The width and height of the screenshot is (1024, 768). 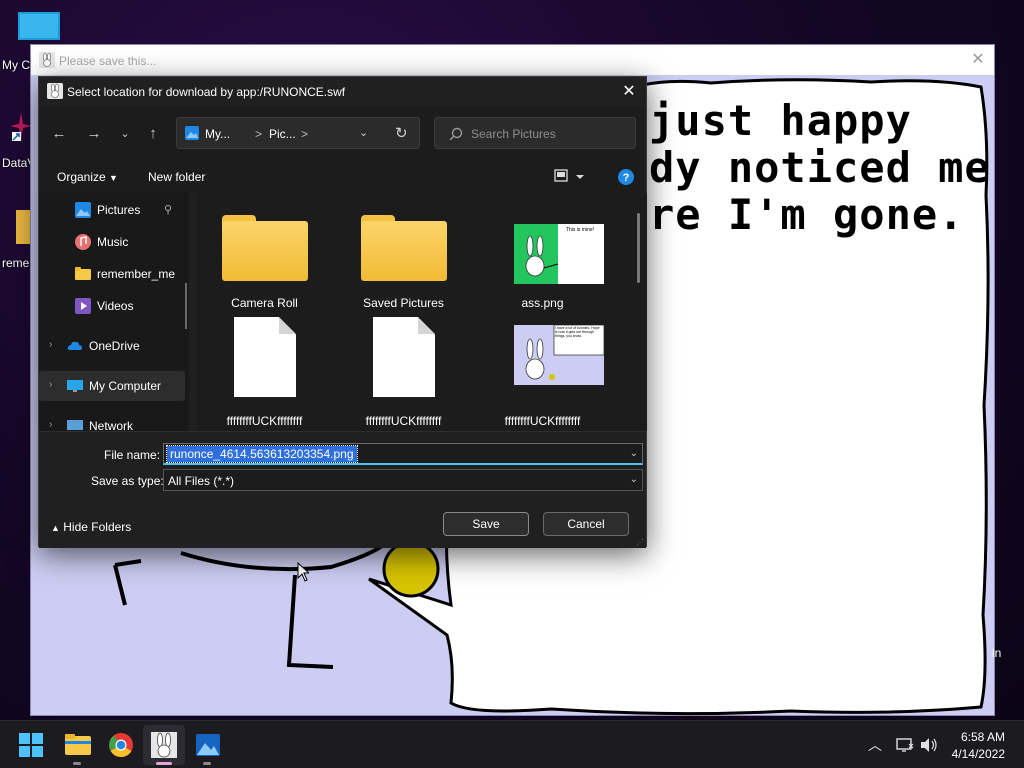 What do you see at coordinates (16, 65) in the screenshot?
I see `desktop-icon-label: My C` at bounding box center [16, 65].